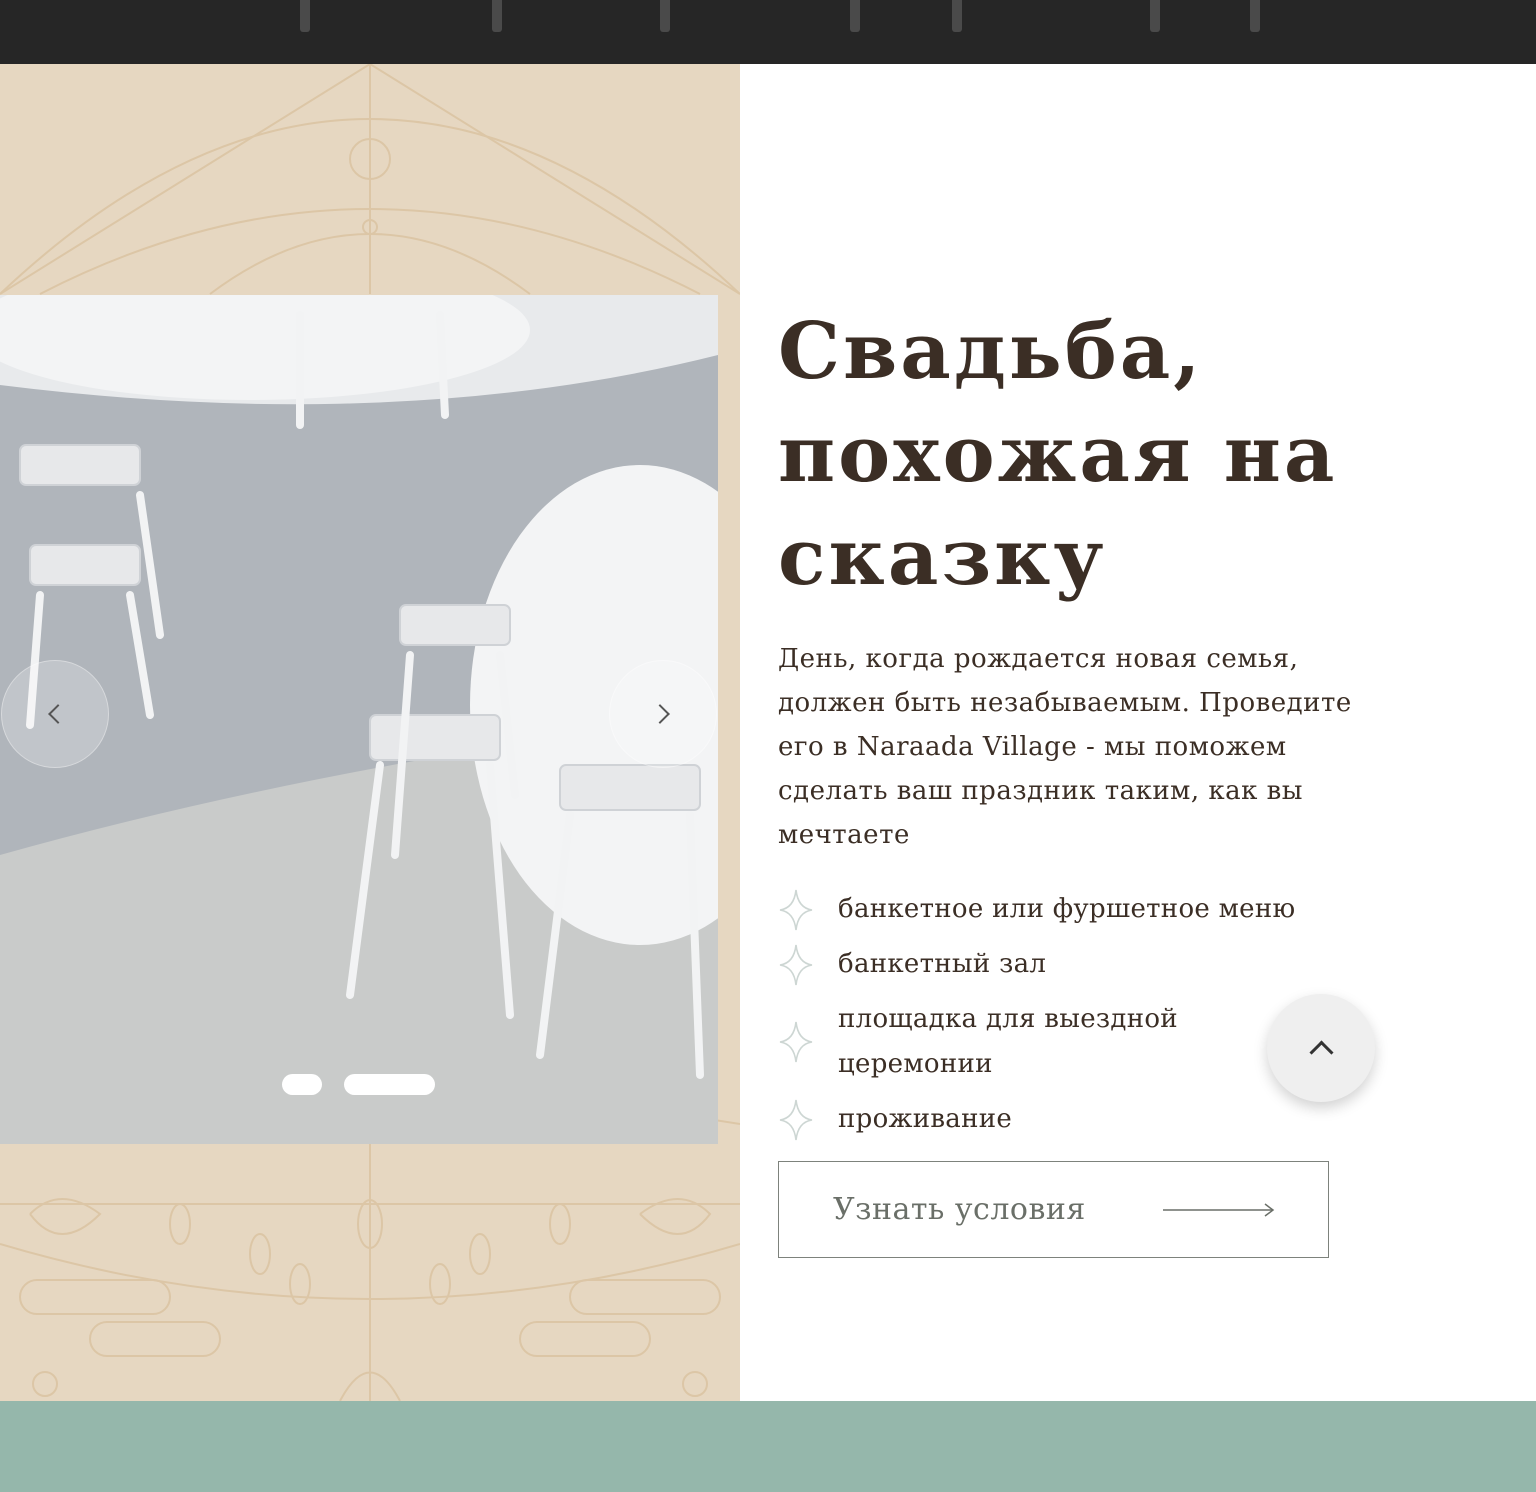  I want to click on feature-item: проживание, so click(1078, 1119).